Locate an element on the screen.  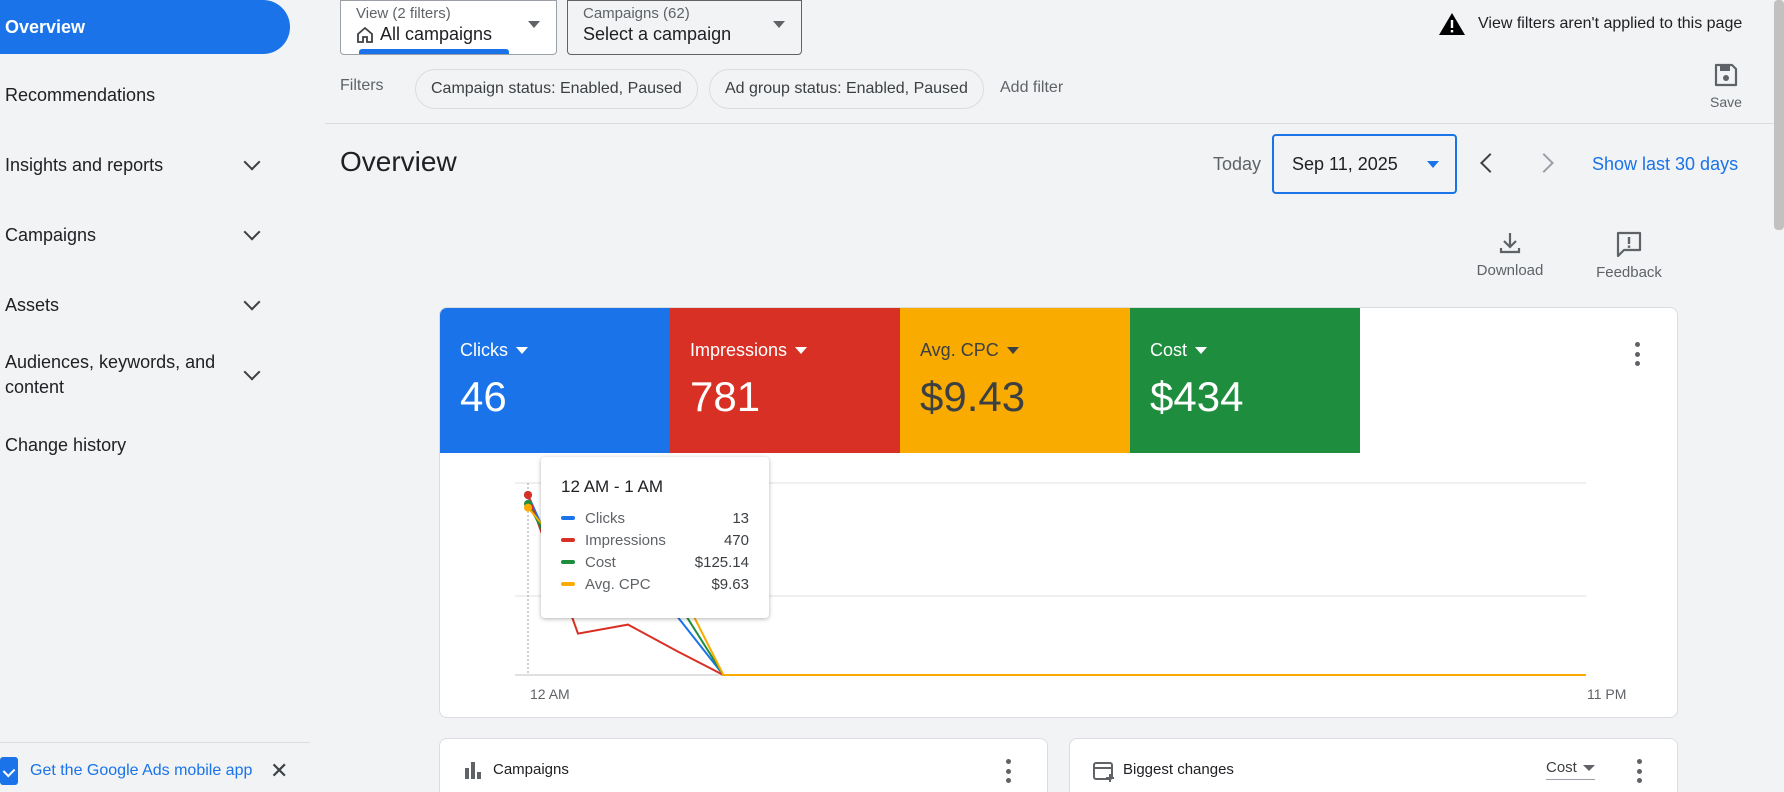
close-icon: ✕ is located at coordinates (279, 771).